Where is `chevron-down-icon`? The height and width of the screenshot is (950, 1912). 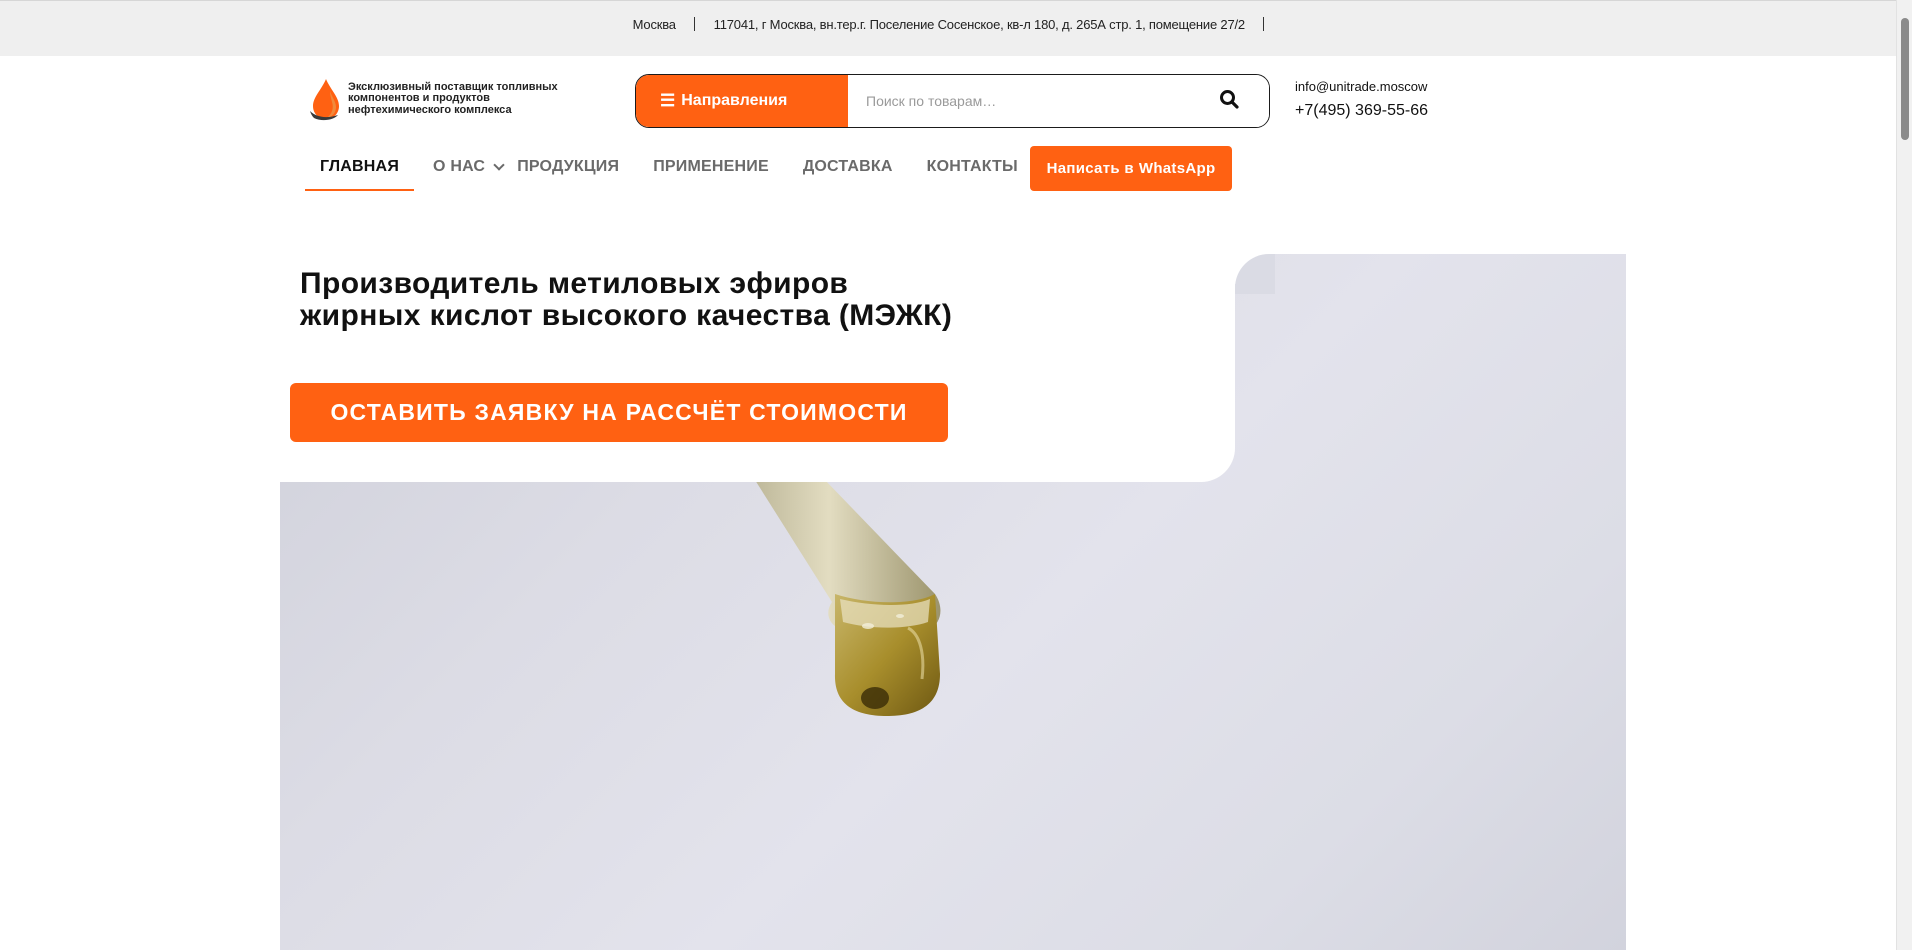 chevron-down-icon is located at coordinates (499, 164).